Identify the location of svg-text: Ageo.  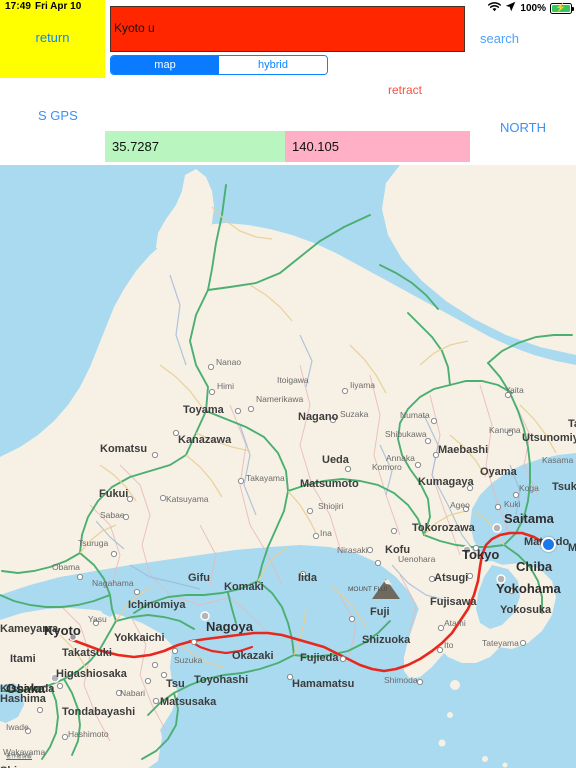
(460, 505).